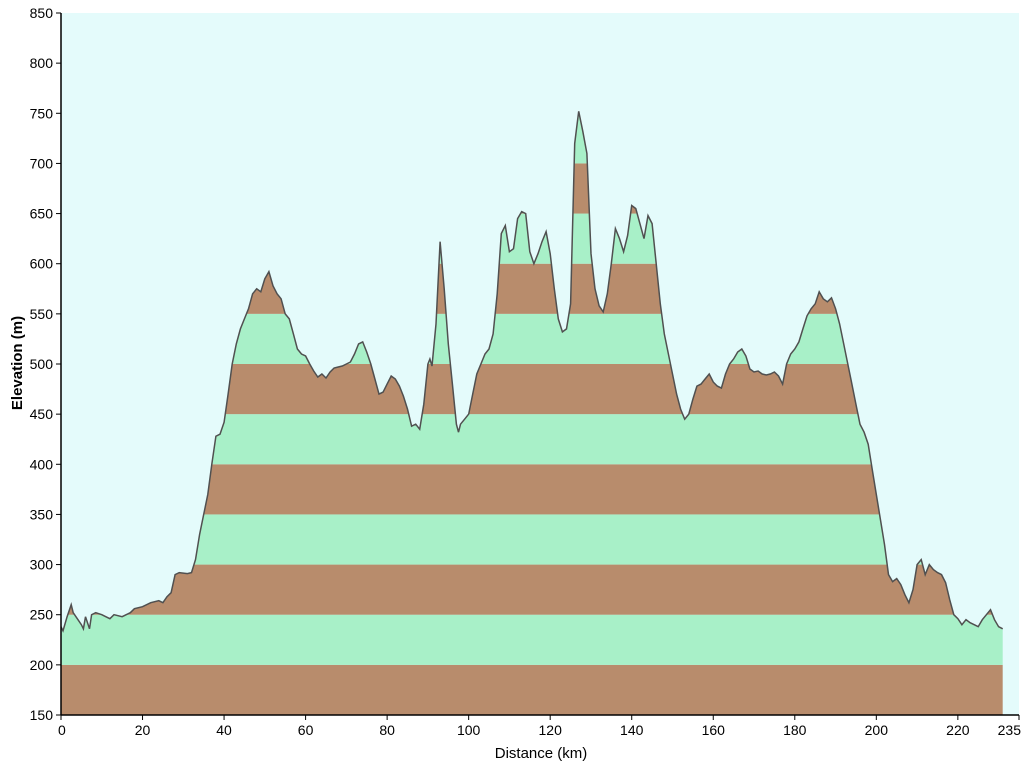  What do you see at coordinates (42, 565) in the screenshot?
I see `y-tick-label: 300` at bounding box center [42, 565].